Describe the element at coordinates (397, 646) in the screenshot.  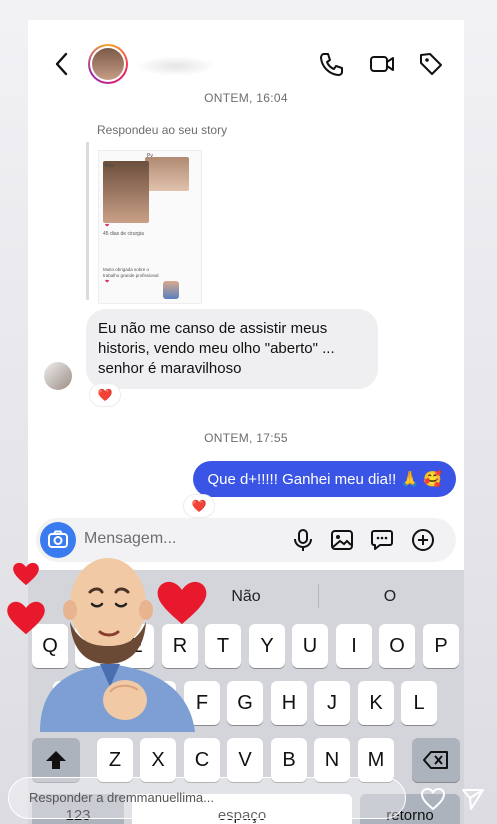
I see `key-o: O` at that location.